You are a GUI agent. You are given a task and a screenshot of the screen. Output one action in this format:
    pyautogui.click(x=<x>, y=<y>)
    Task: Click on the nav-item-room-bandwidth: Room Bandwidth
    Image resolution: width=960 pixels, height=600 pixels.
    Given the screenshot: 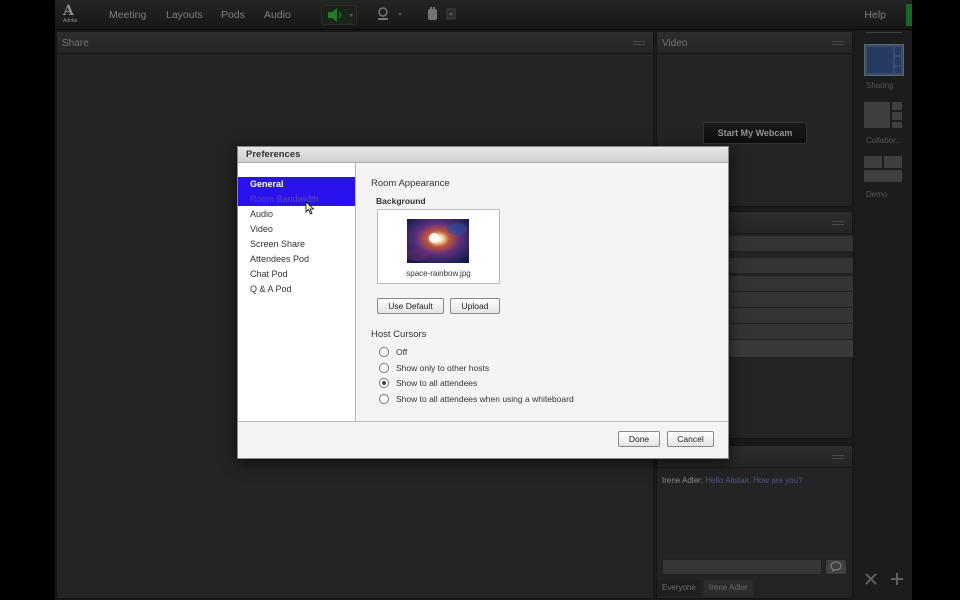 What is the action you would take?
    pyautogui.click(x=296, y=199)
    